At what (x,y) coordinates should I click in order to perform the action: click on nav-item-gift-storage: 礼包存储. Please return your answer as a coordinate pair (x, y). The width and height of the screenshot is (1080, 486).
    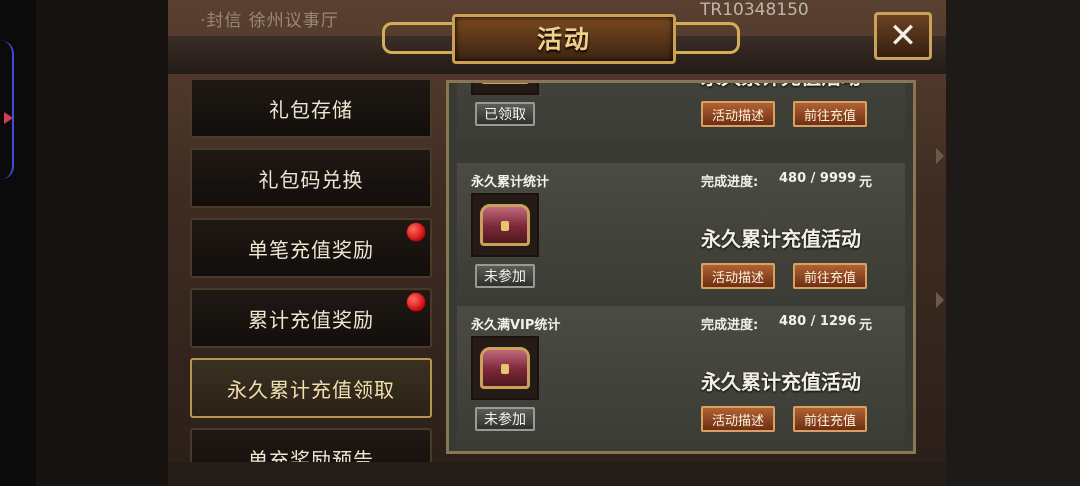
    Looking at the image, I should click on (311, 108).